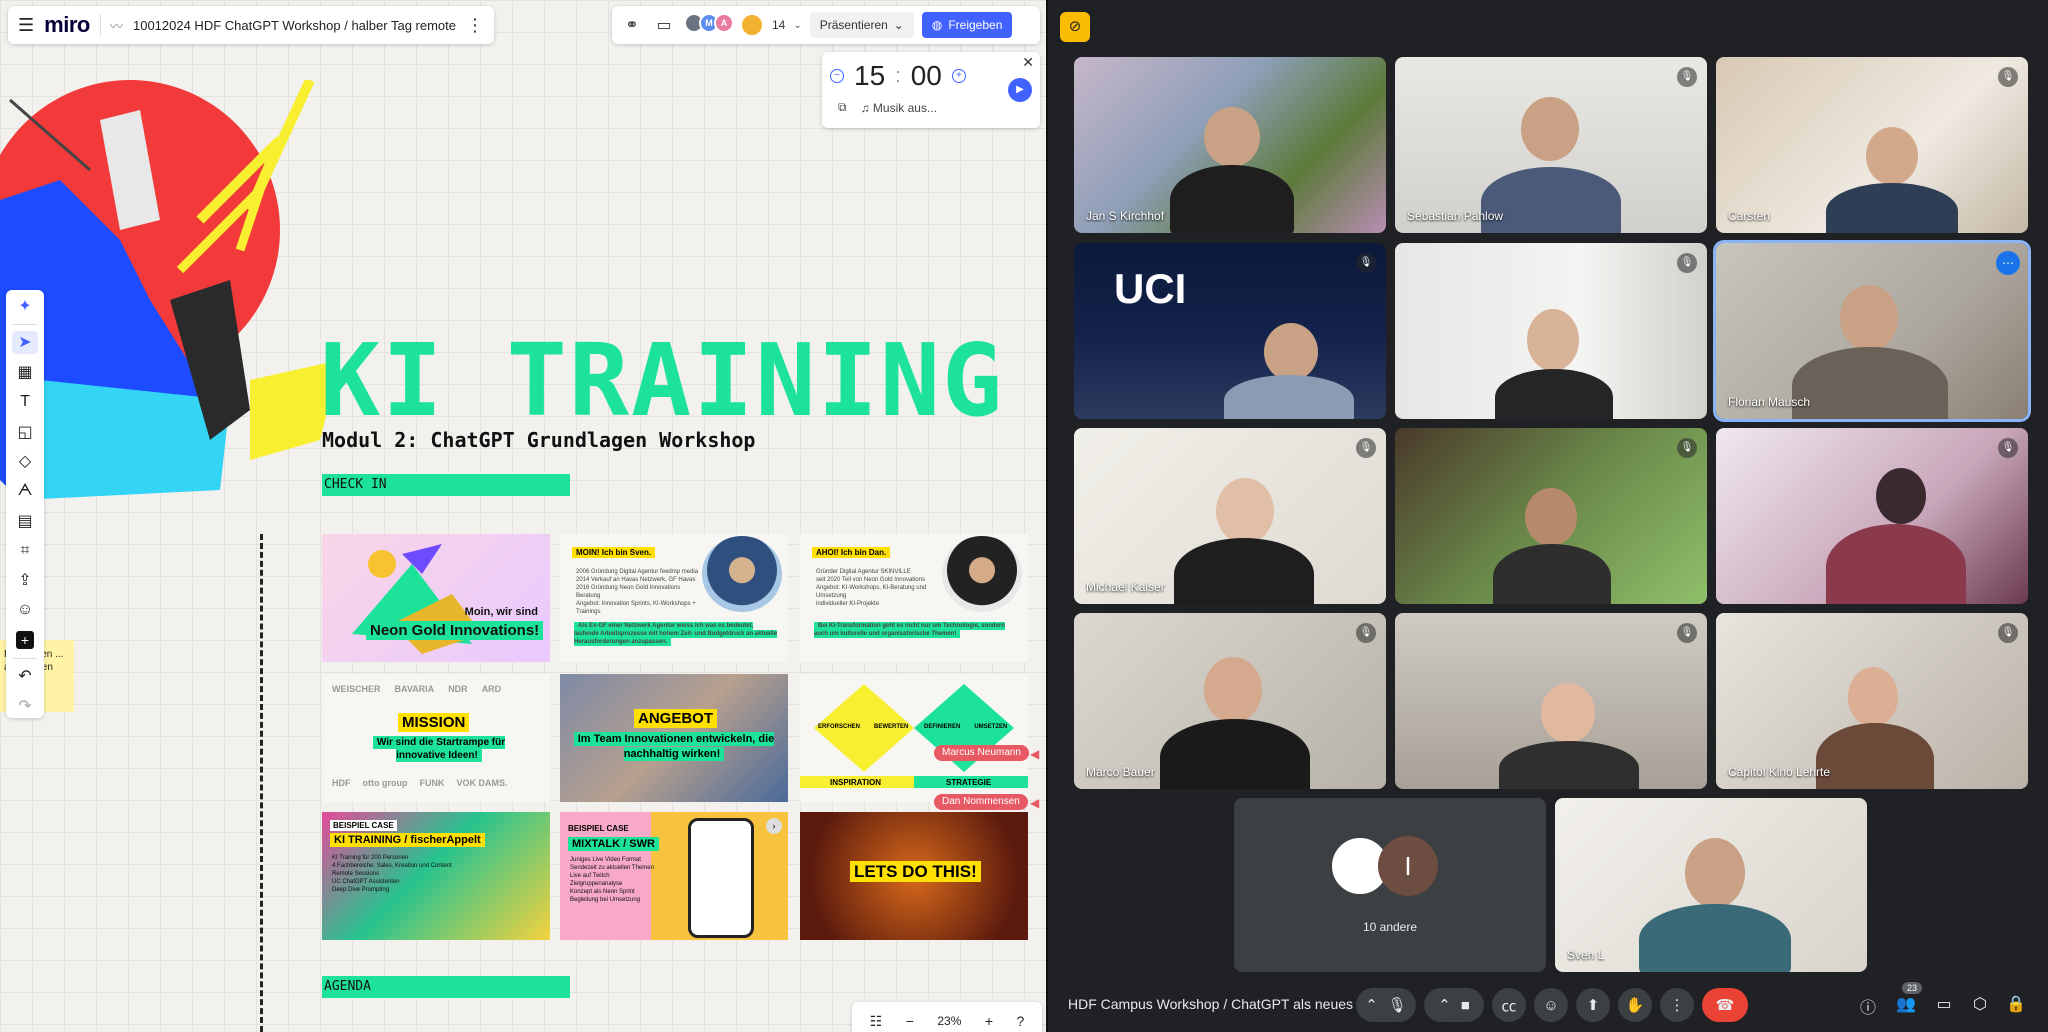  I want to click on table-tool-icon: ▦, so click(25, 372).